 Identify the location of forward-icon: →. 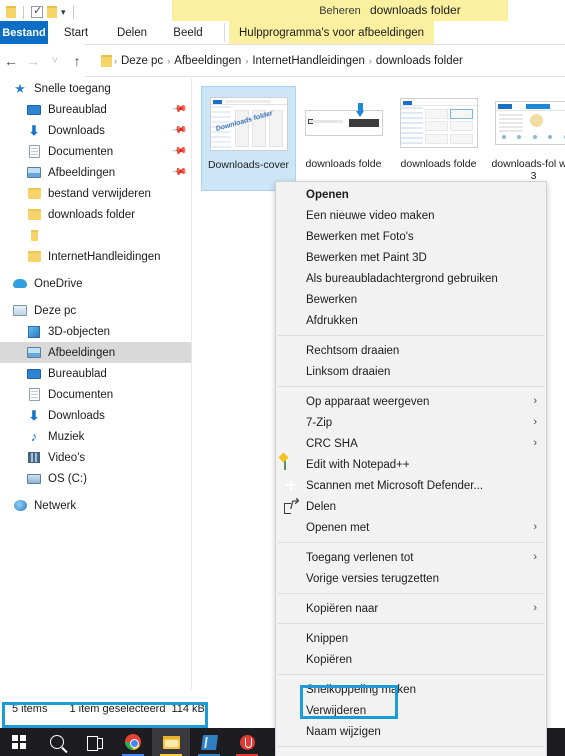
(33, 61).